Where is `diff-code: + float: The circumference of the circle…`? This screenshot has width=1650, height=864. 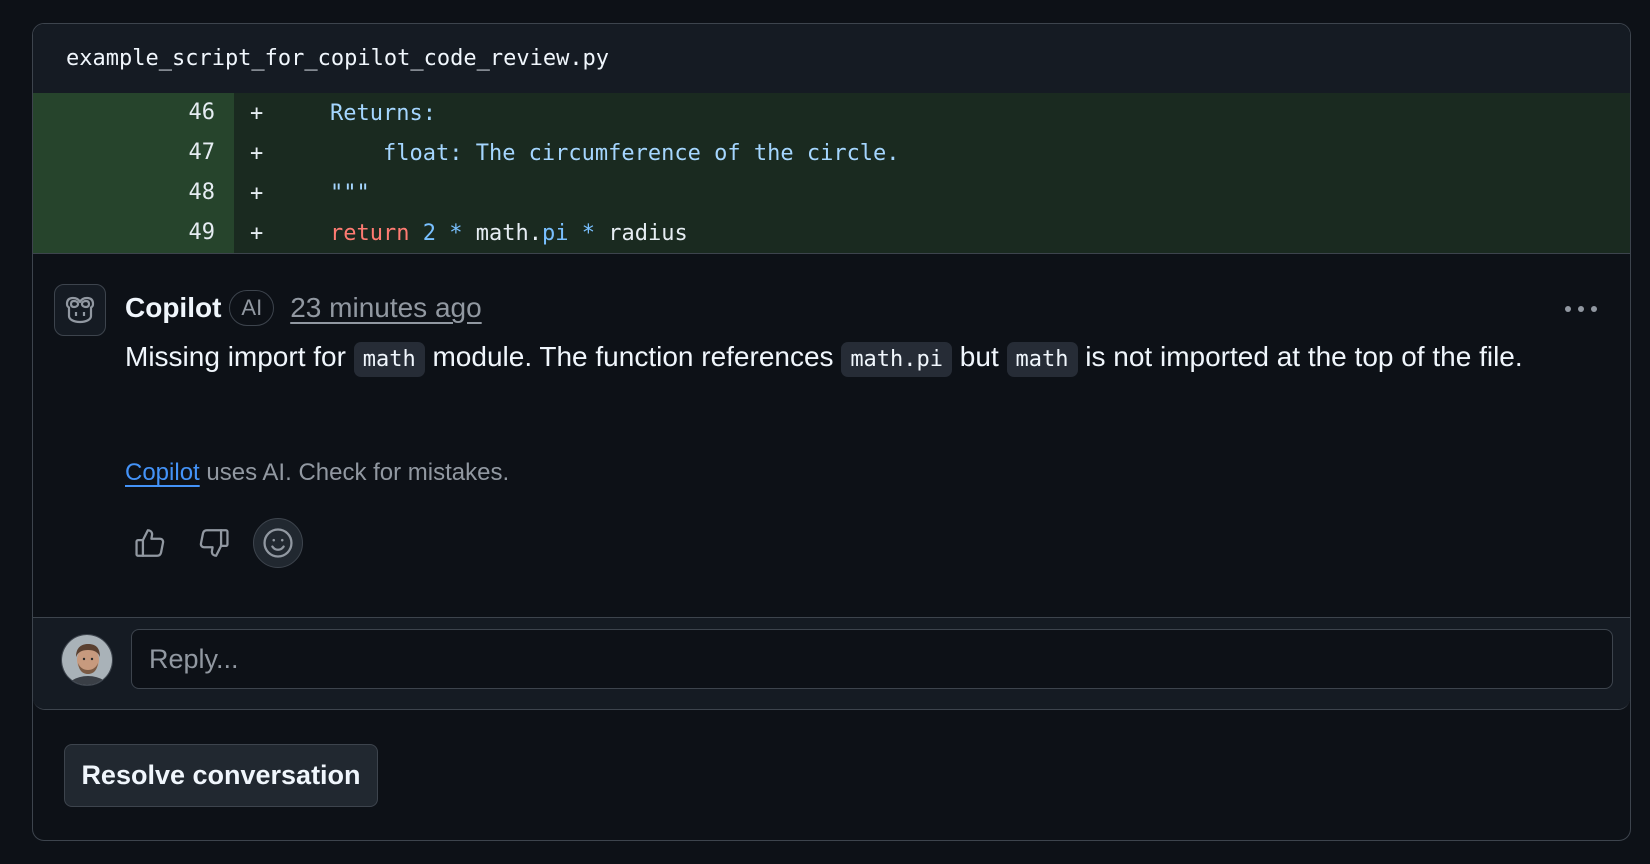
diff-code: + float: The circumference of the circle… is located at coordinates (932, 153).